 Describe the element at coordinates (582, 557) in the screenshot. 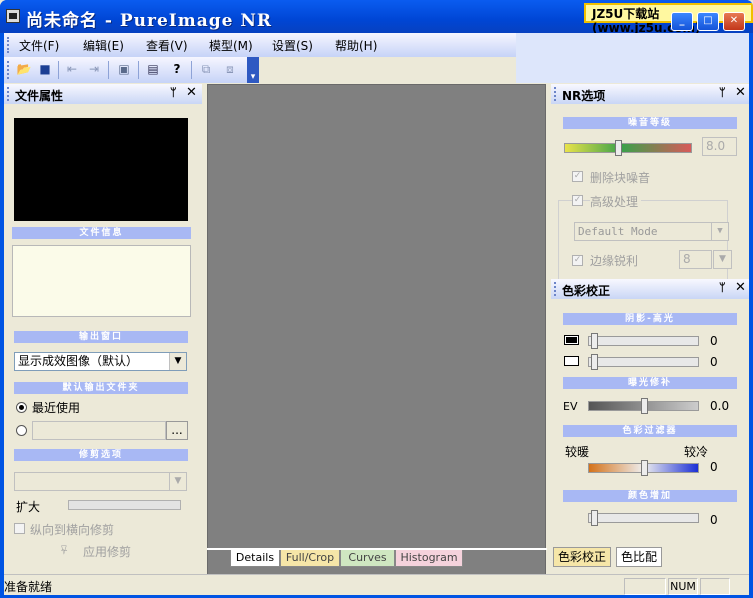

I see `tab-color-correction: 色彩校正` at that location.